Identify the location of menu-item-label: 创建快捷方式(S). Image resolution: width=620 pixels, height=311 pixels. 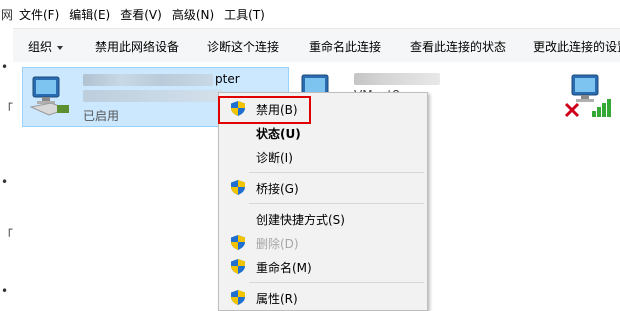
(300, 220).